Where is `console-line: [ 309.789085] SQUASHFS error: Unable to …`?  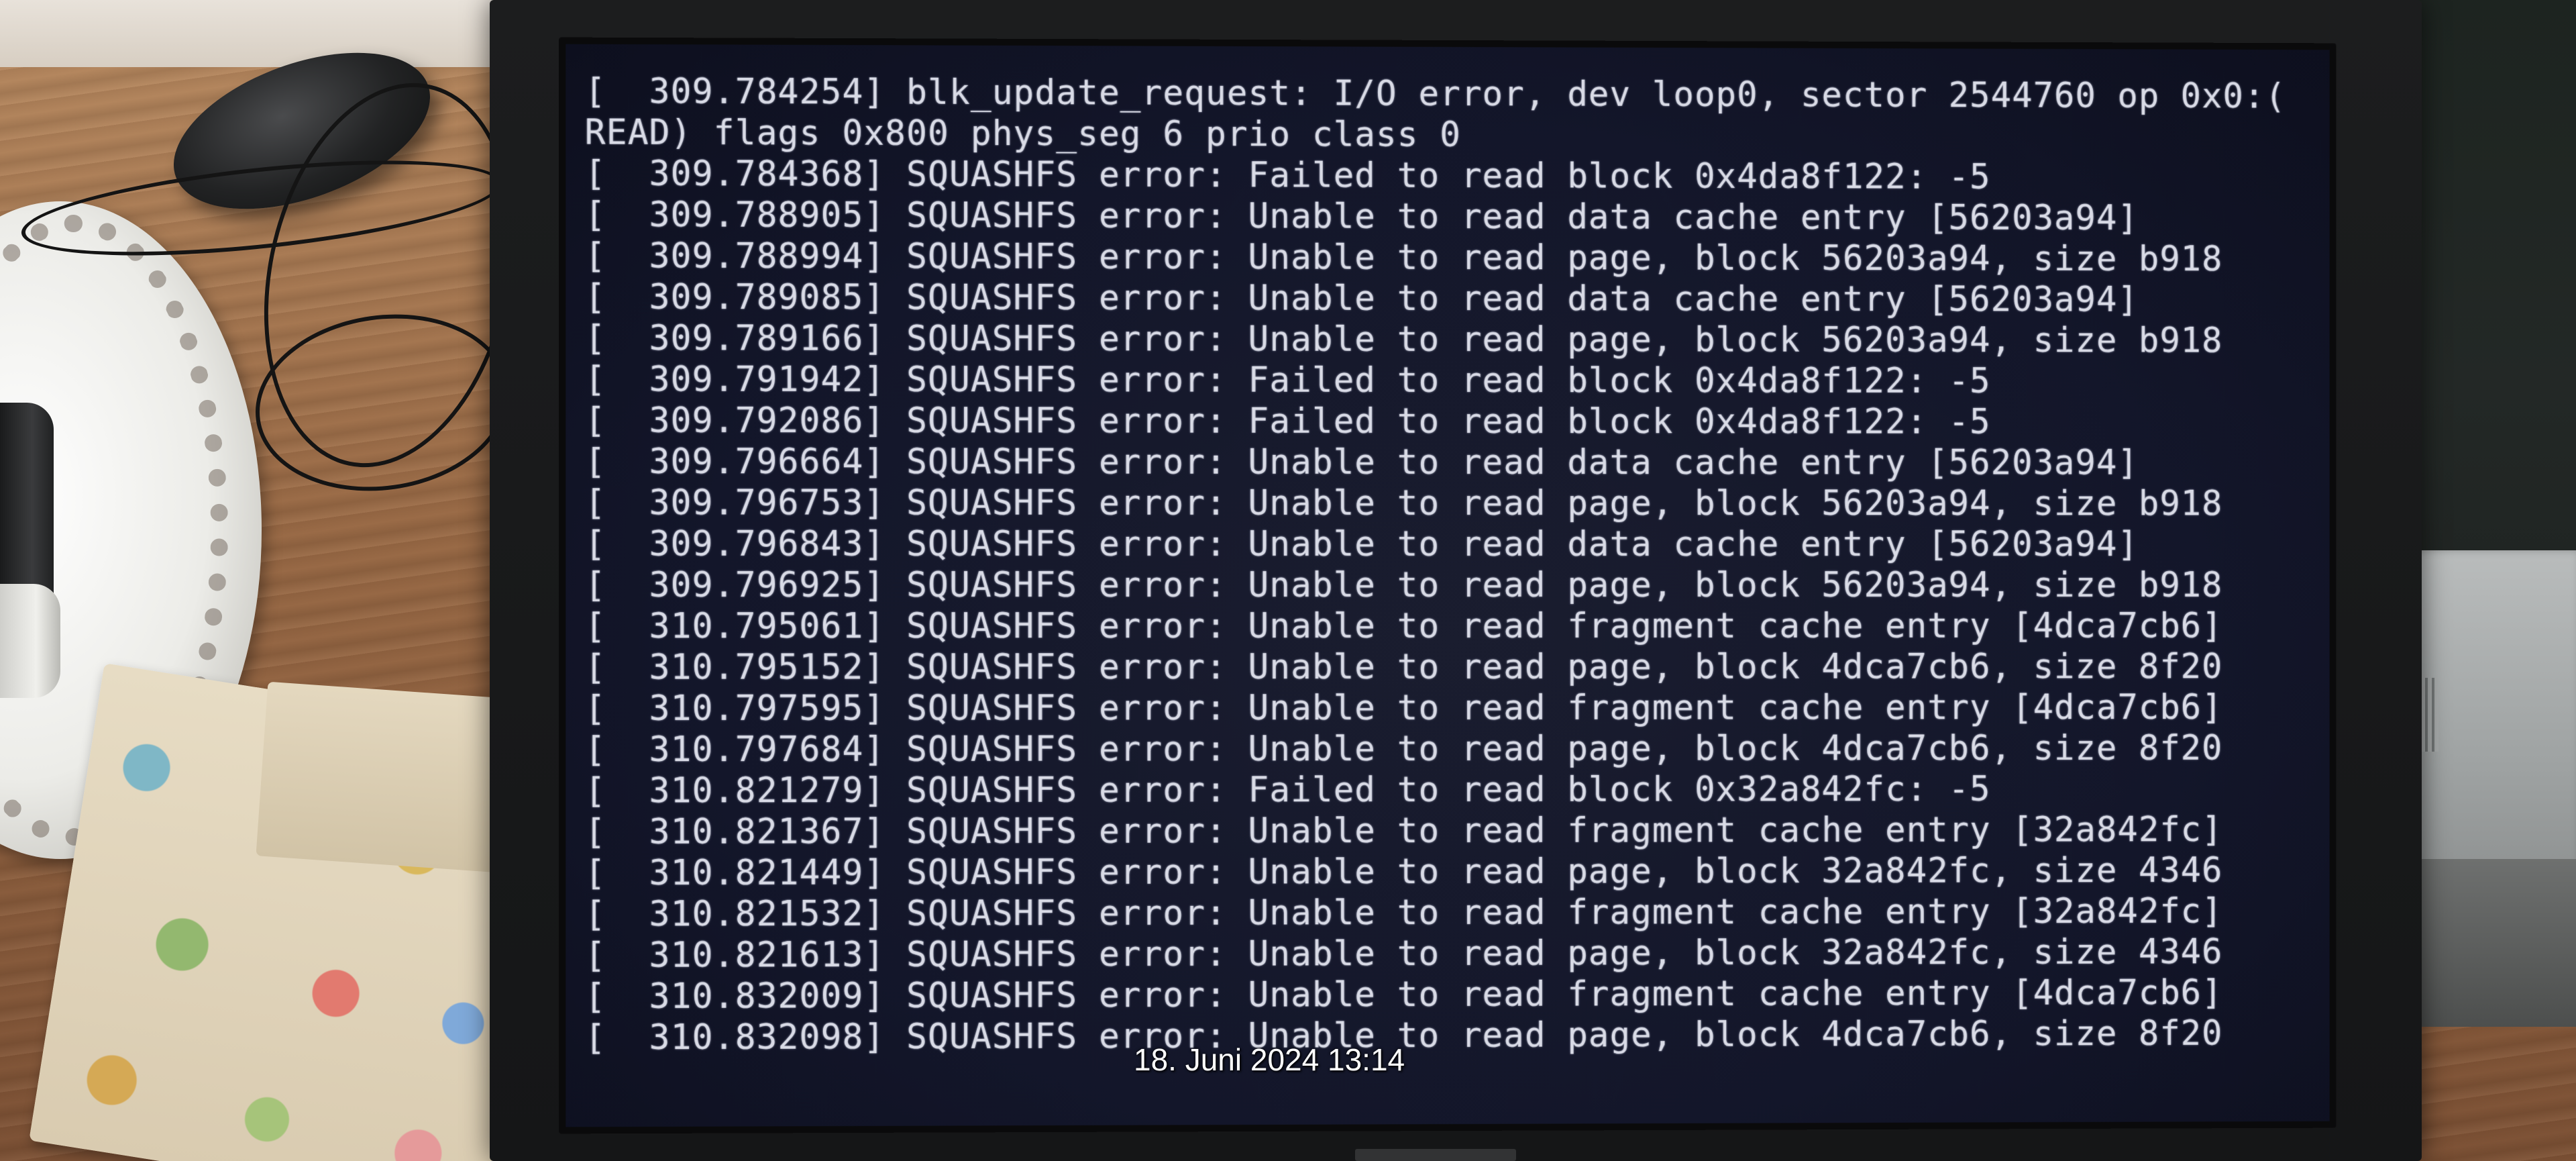 console-line: [ 309.789085] SQUASHFS error: Unable to … is located at coordinates (1361, 299).